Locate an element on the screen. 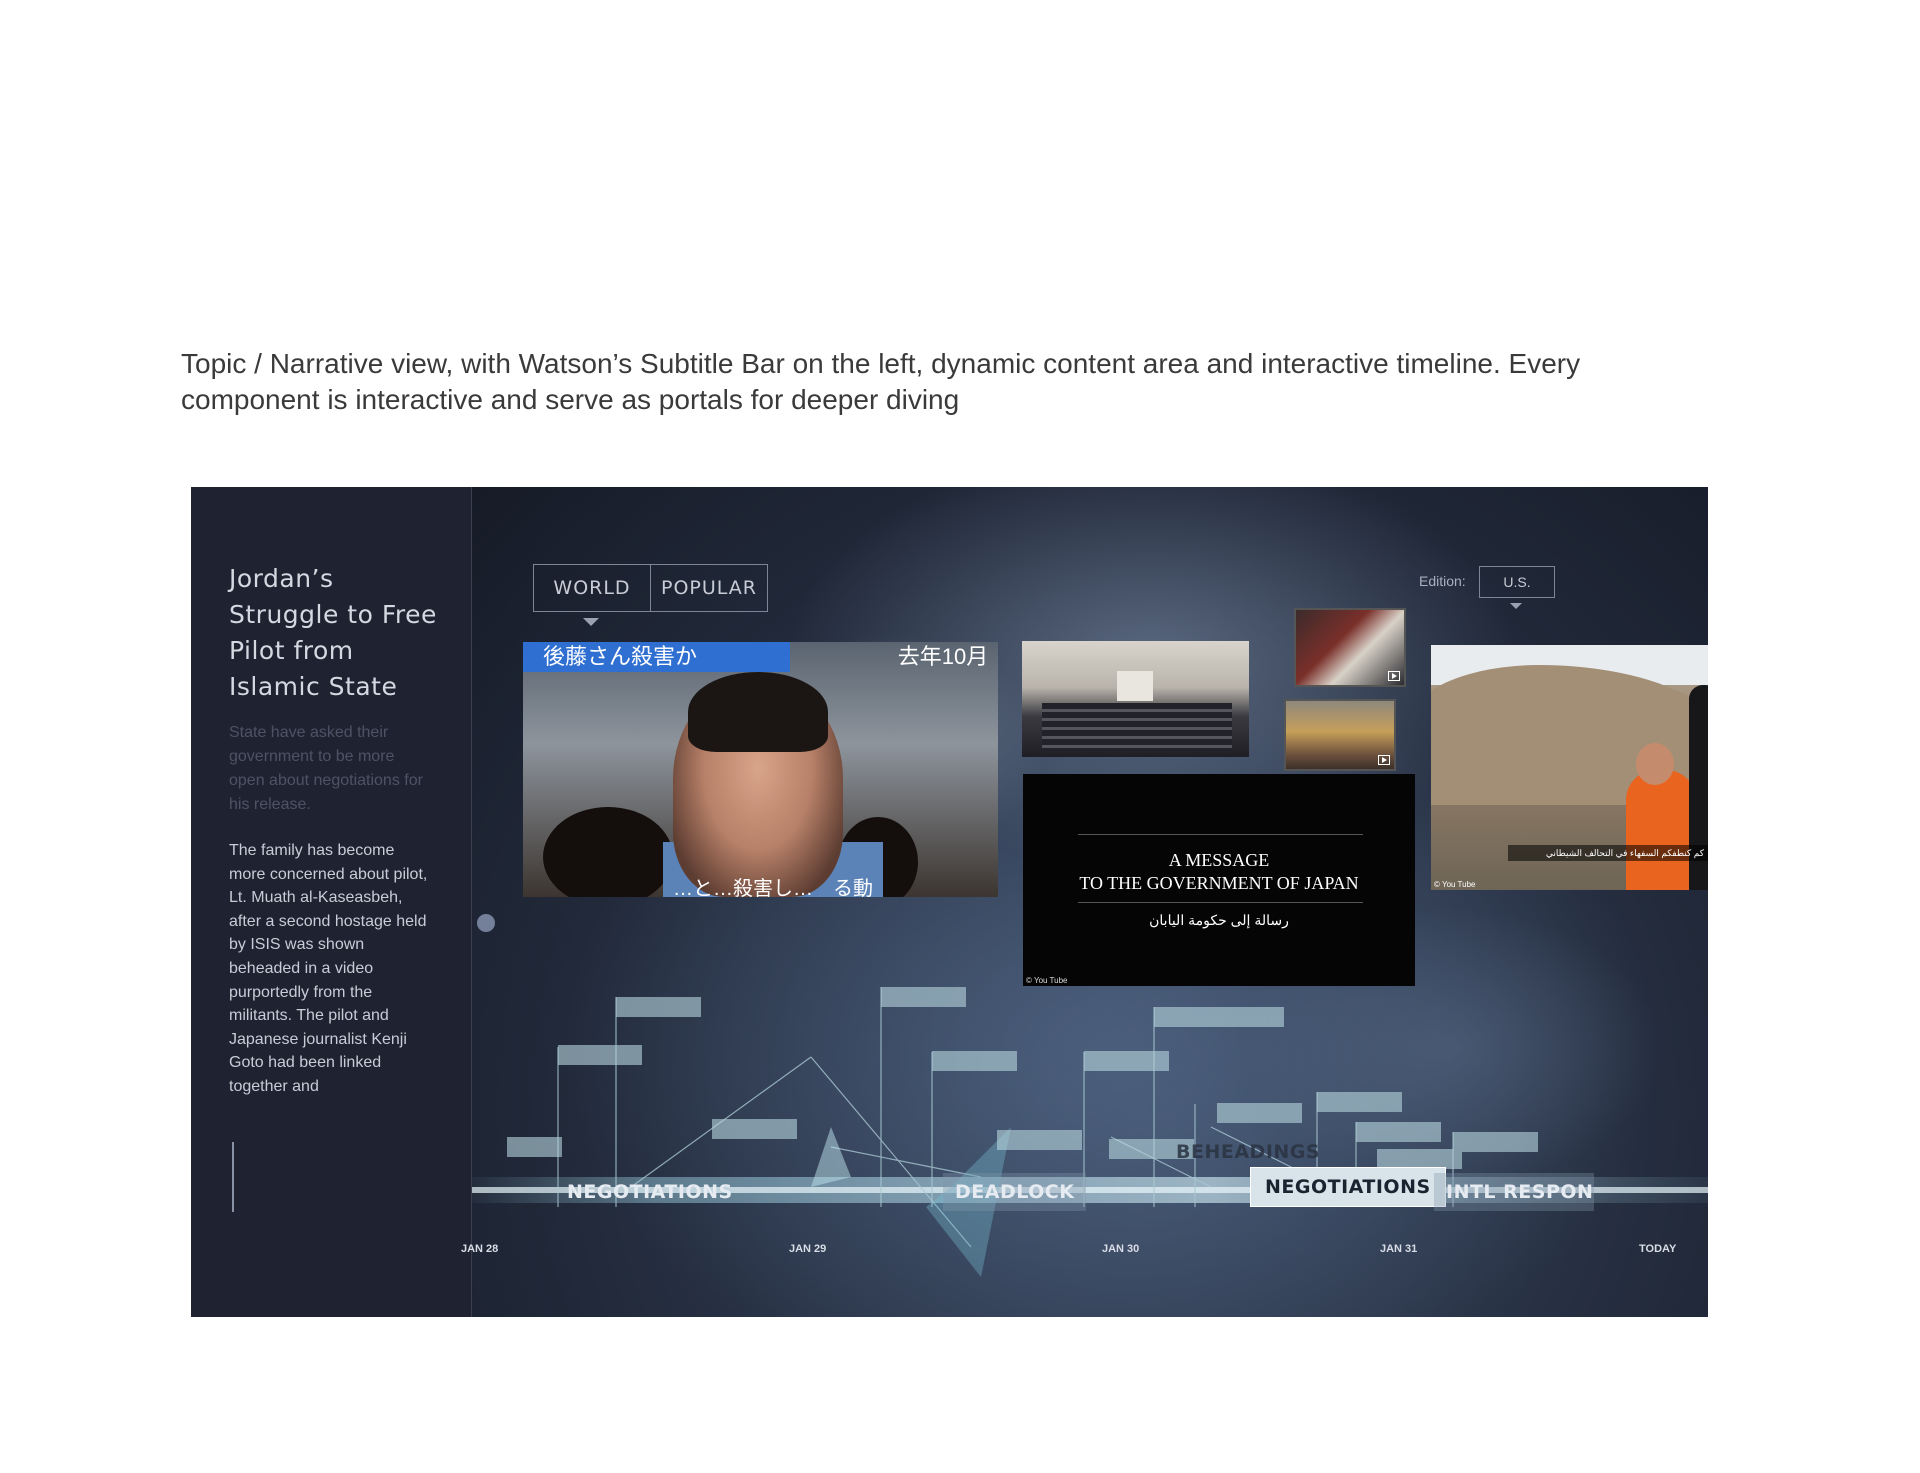  media-card-main-video: 後藤さん殺害か 去年10月 …と…殺害し… る動 is located at coordinates (760, 769).